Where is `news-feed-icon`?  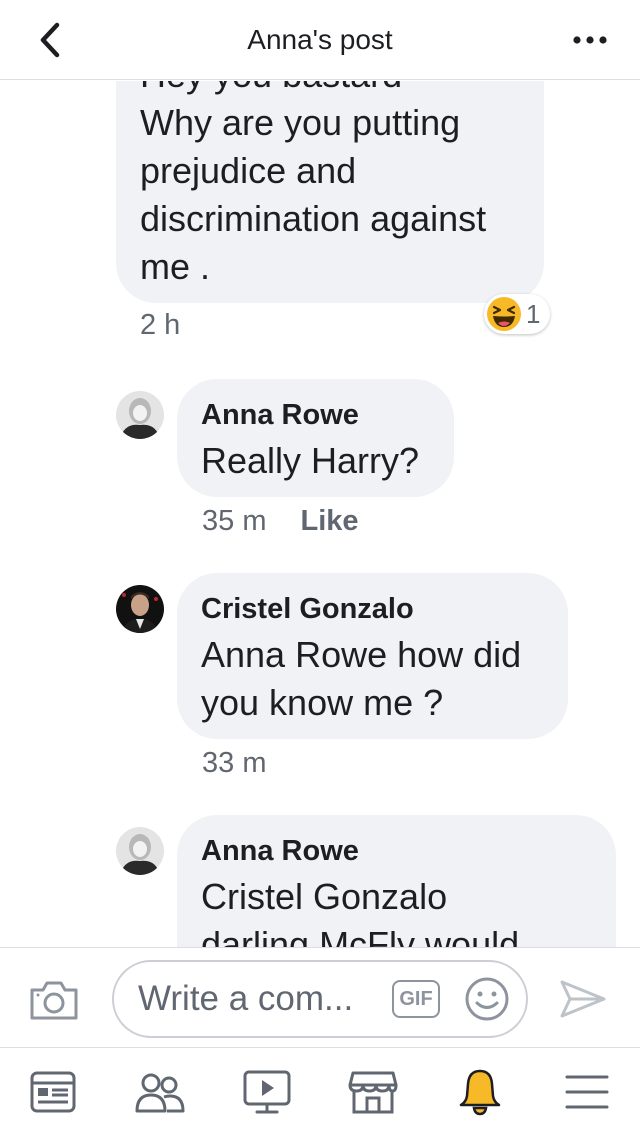
news-feed-icon is located at coordinates (53, 1092).